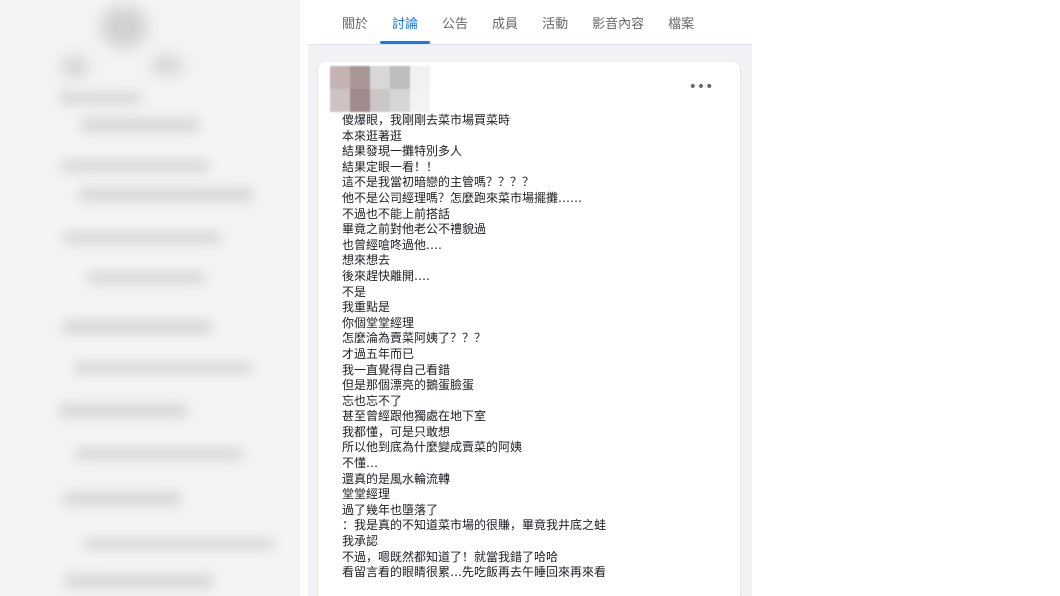  Describe the element at coordinates (372, 400) in the screenshot. I see `post-line: 忘也忘不了` at that location.